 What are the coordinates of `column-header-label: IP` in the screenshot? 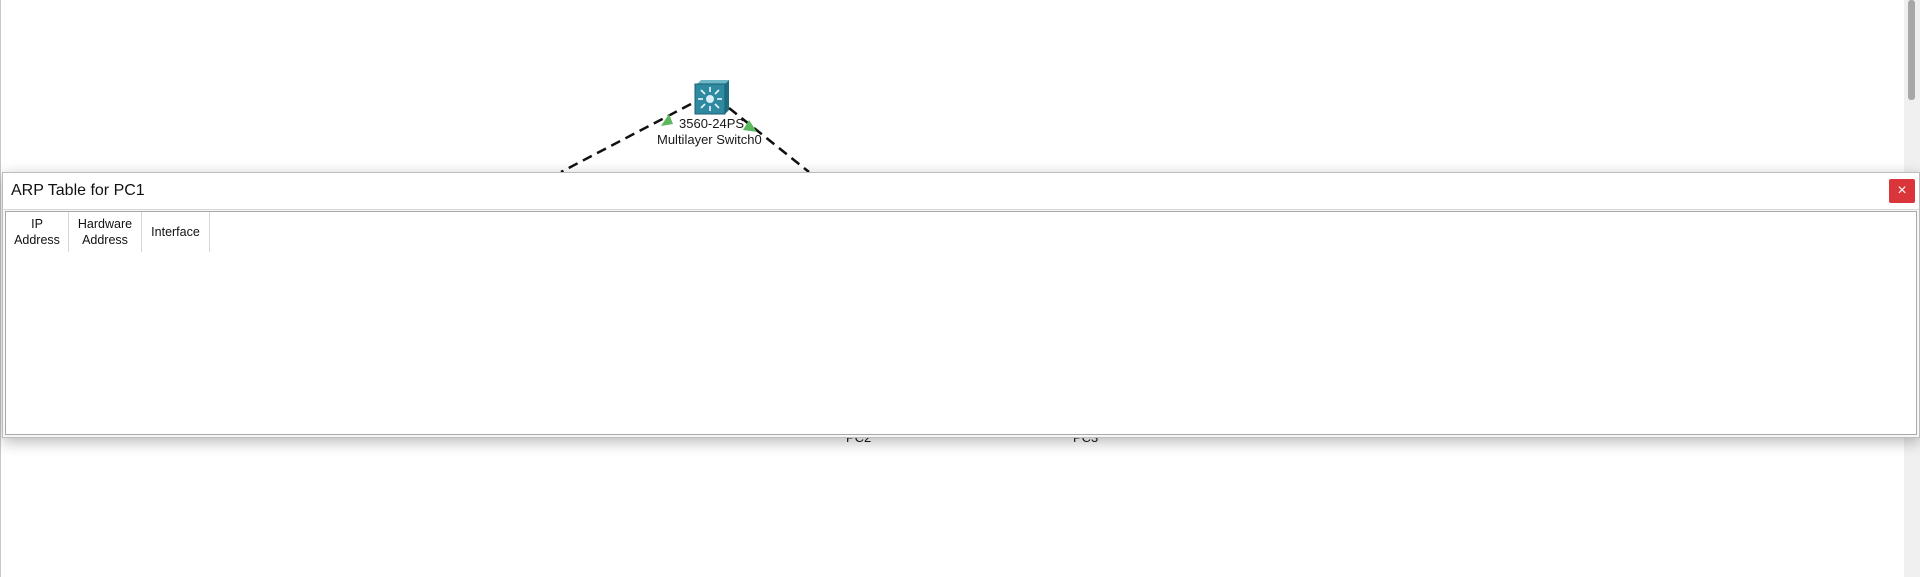 It's located at (37, 224).